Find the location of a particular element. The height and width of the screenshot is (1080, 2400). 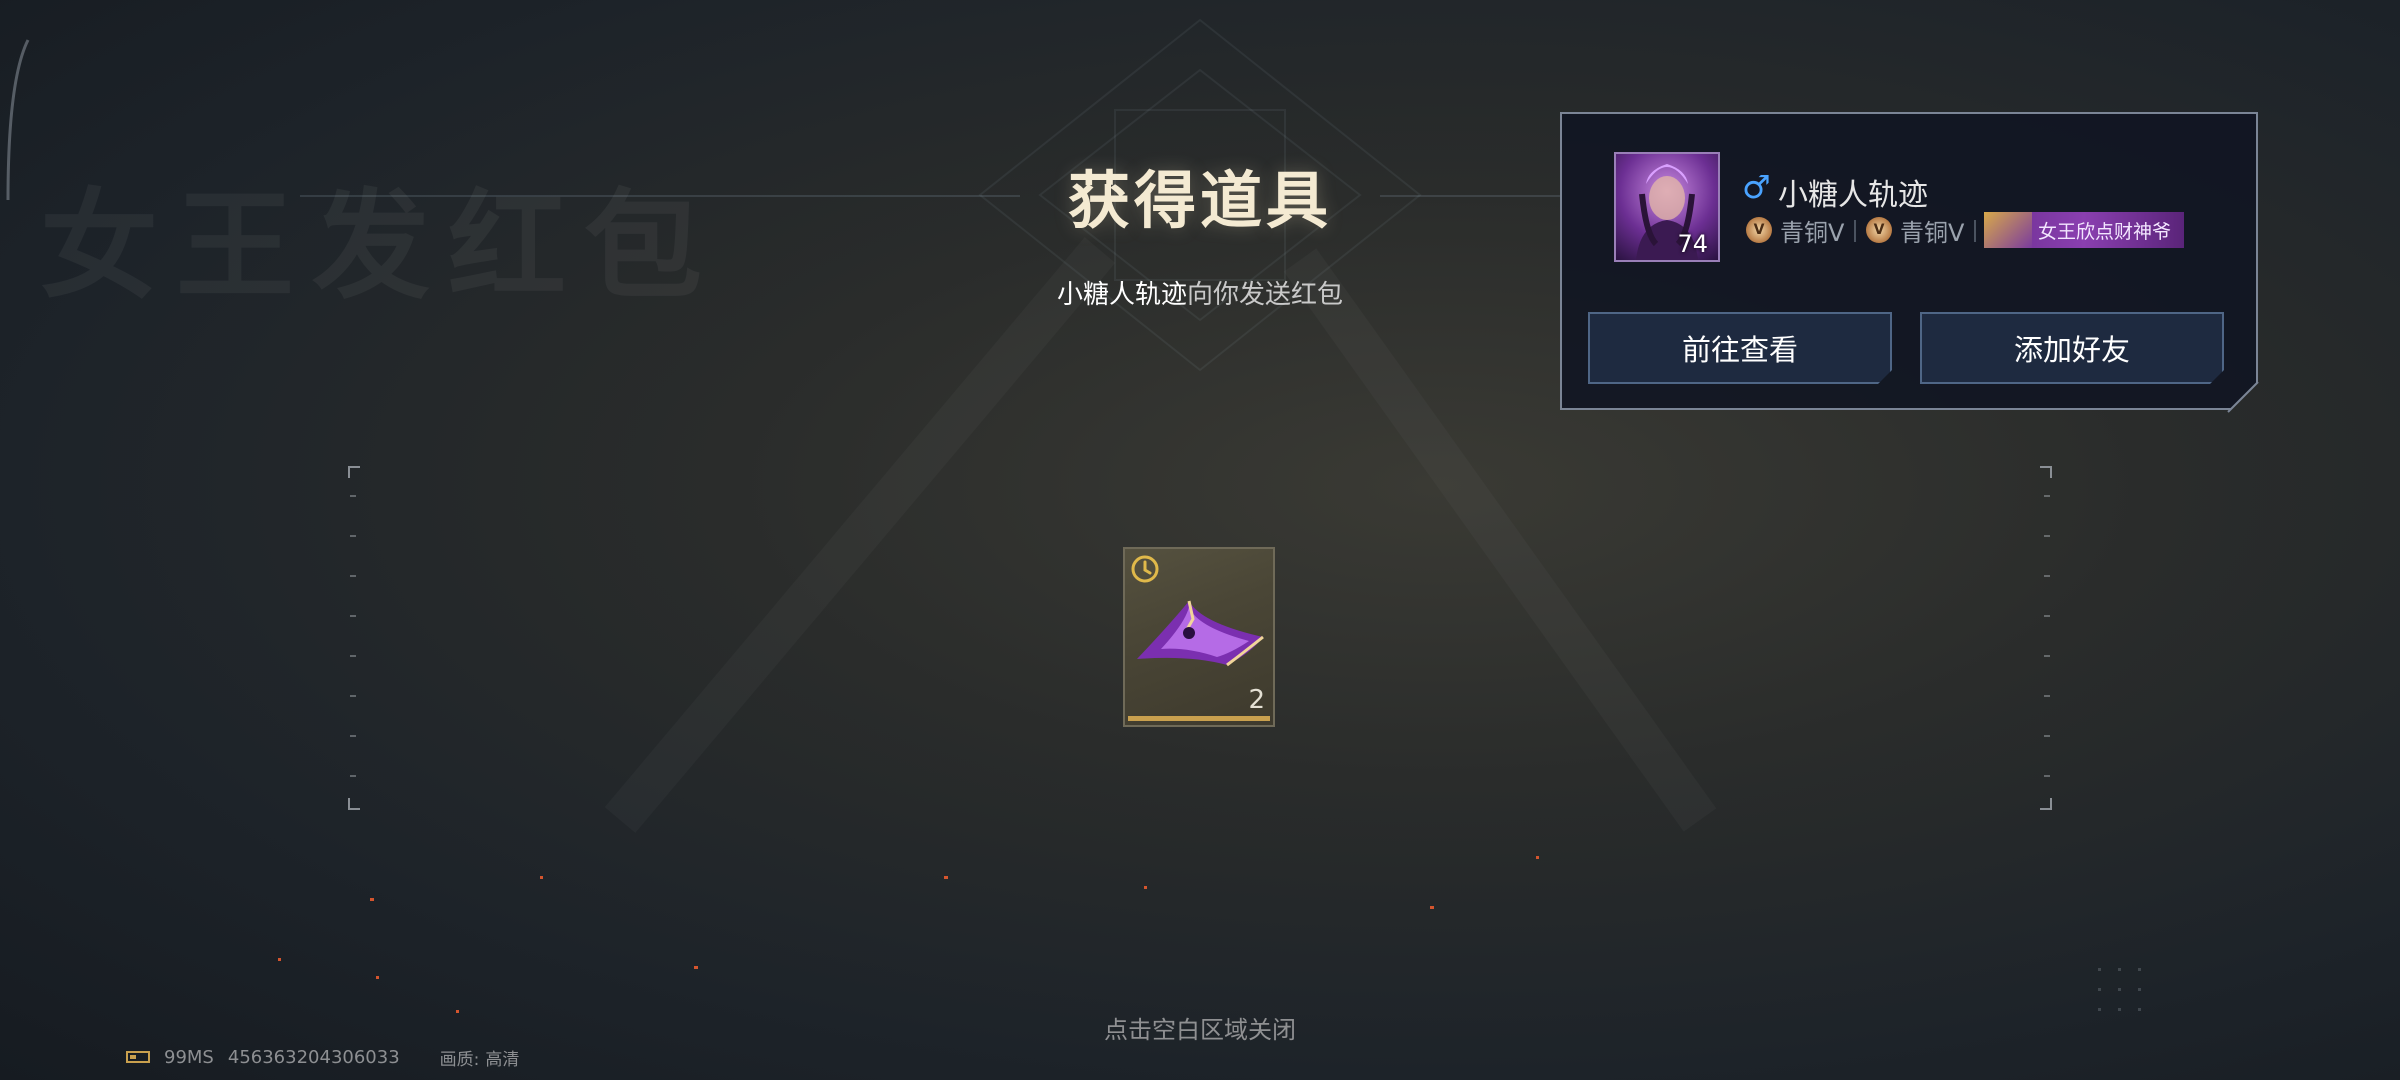

reward-item-card: 2 is located at coordinates (1199, 637).